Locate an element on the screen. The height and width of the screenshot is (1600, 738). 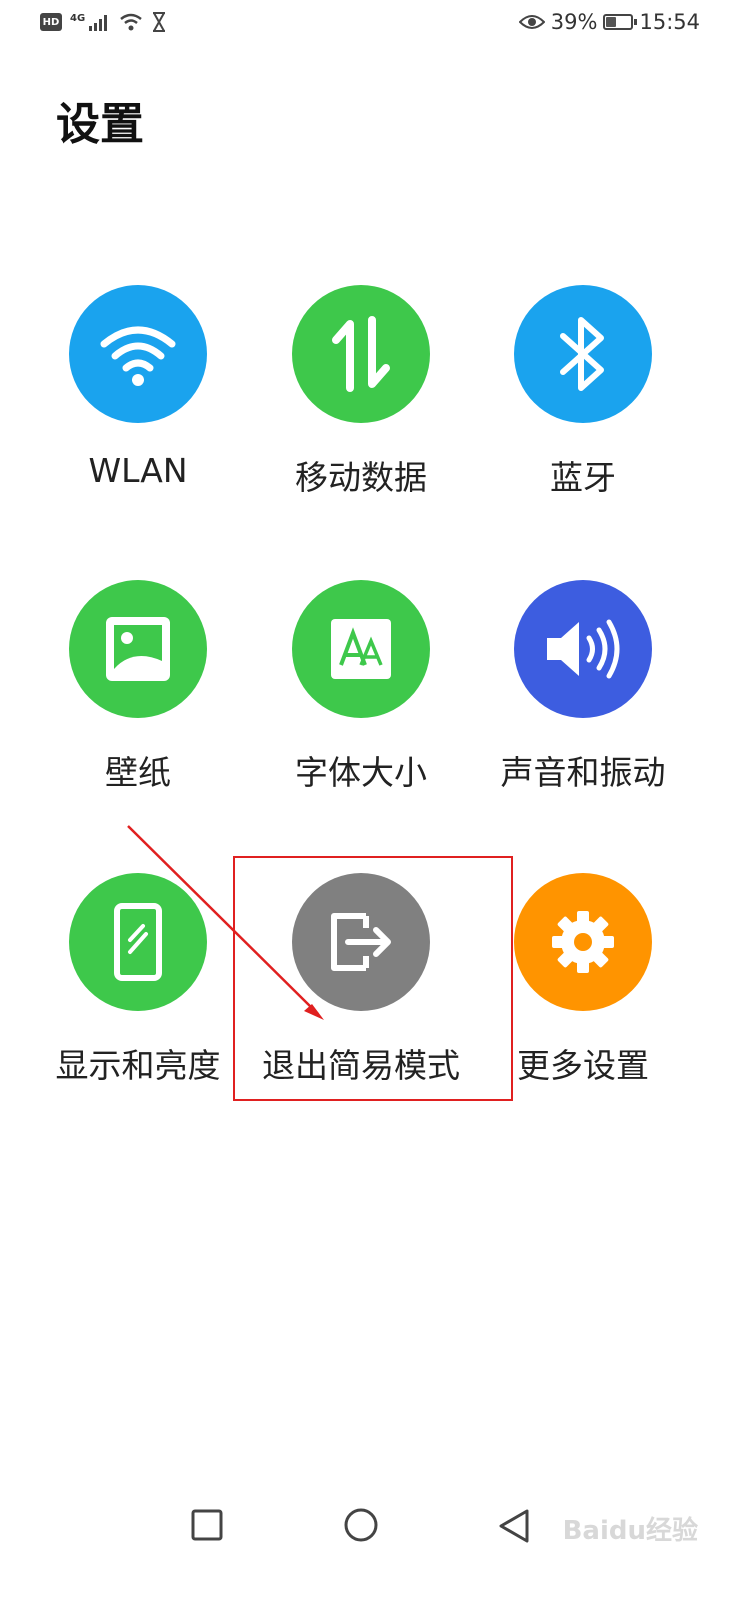
gear-icon is located at coordinates (583, 942).